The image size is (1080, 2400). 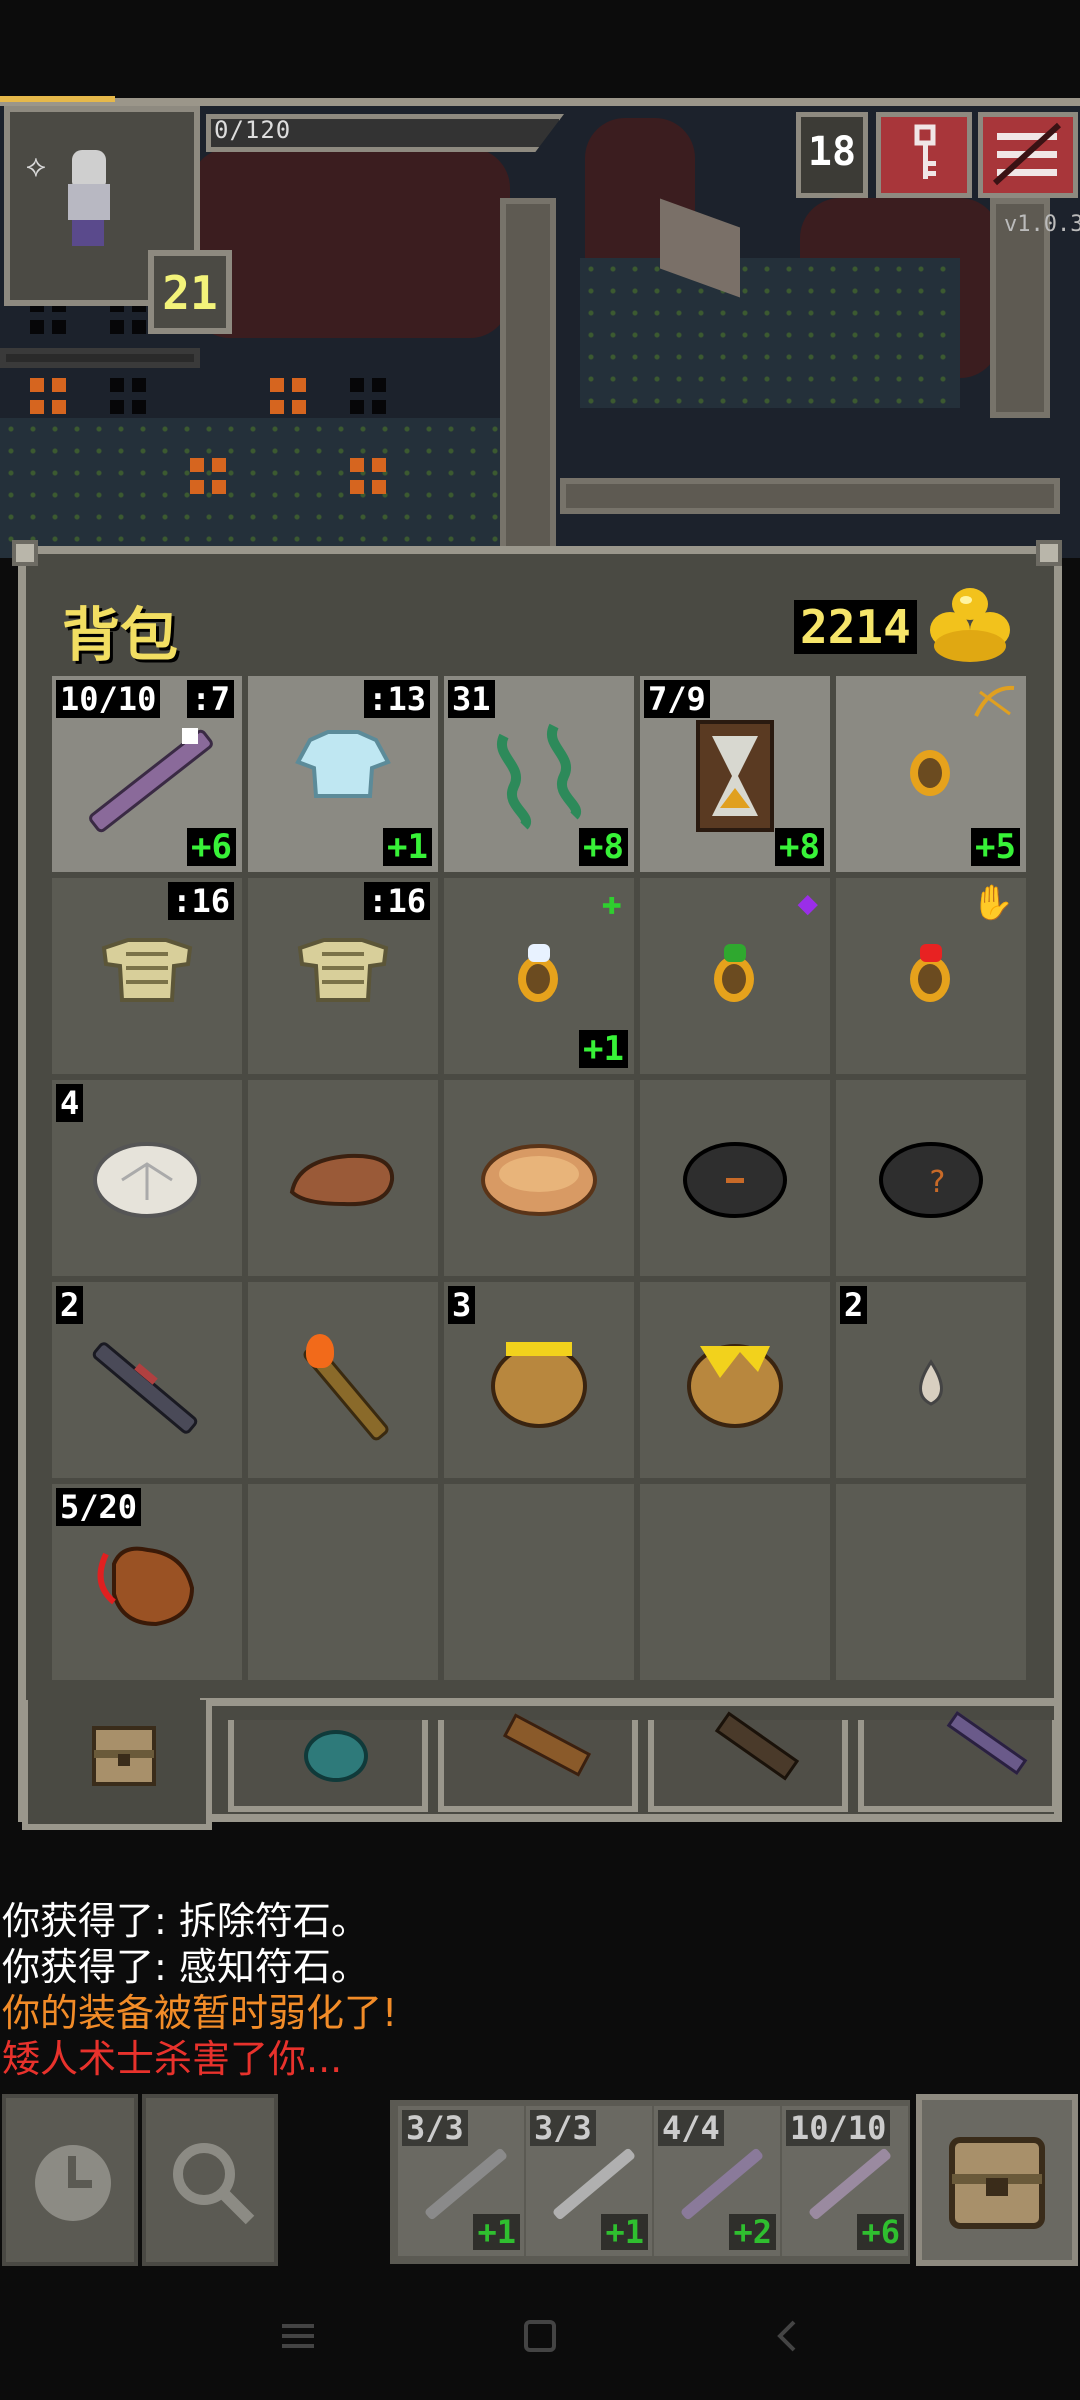 I want to click on shattered-honey-pot-icon, so click(x=735, y=1386).